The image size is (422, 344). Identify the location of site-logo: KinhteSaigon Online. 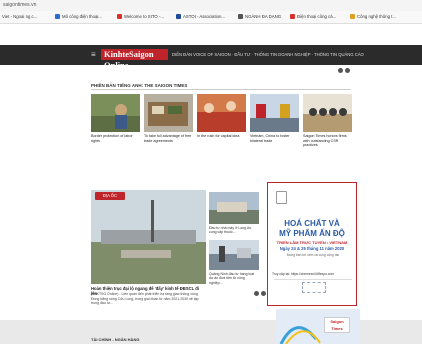
(134, 59).